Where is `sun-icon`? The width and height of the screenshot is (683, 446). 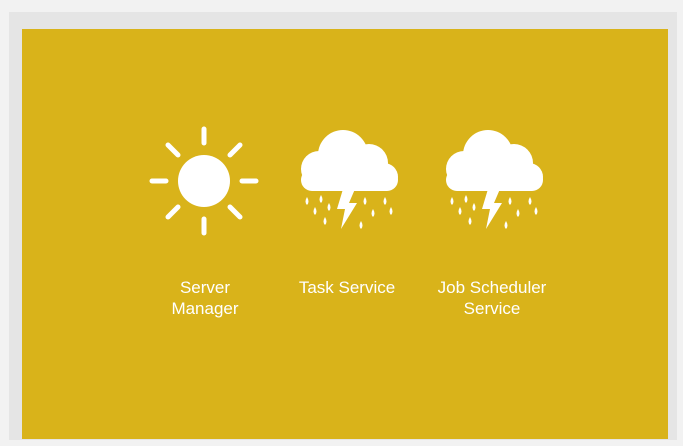 sun-icon is located at coordinates (205, 185).